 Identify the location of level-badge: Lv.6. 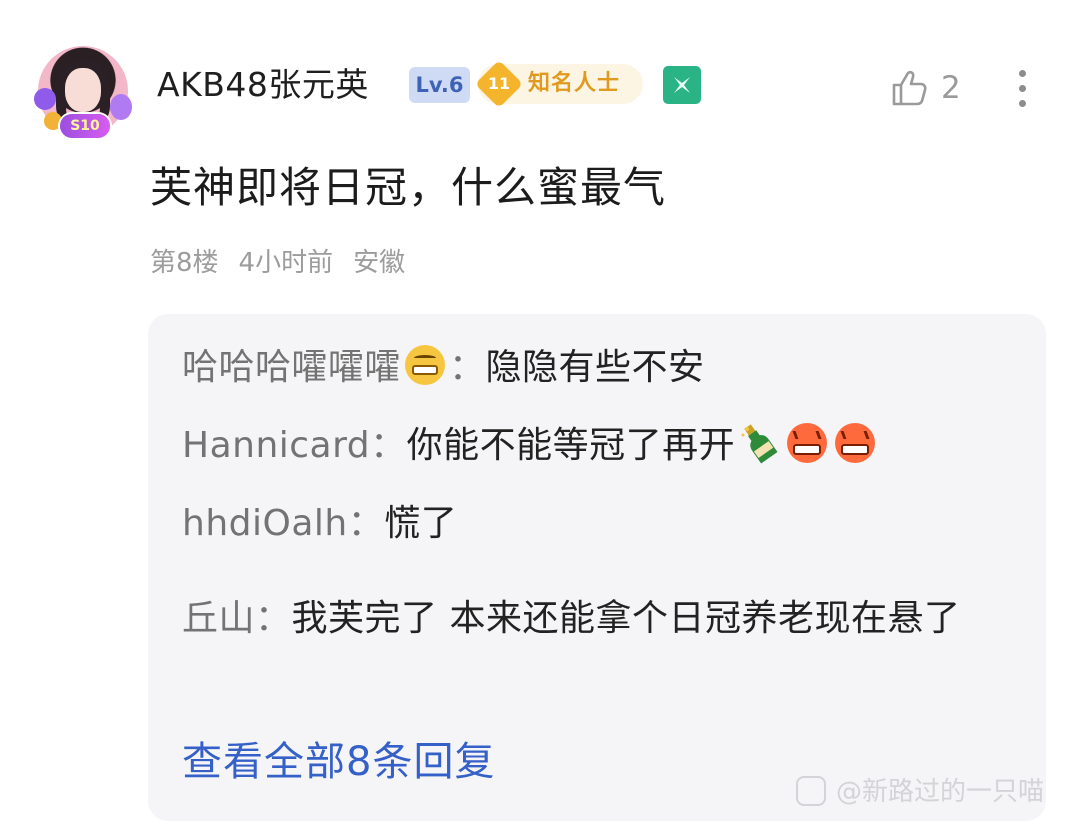
(439, 85).